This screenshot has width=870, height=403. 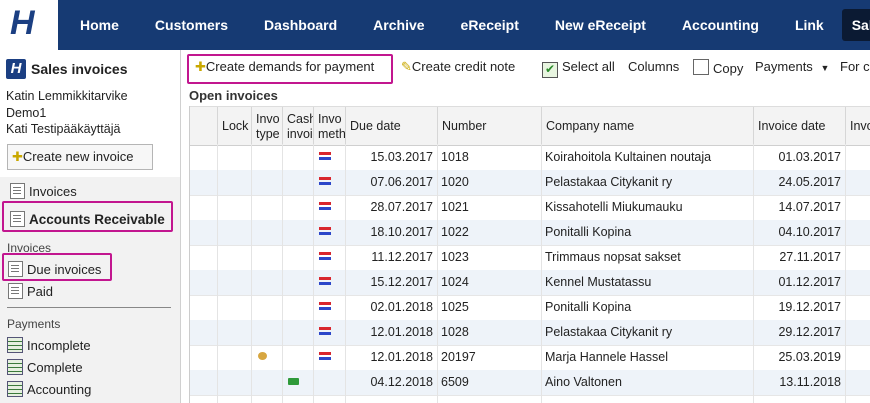 I want to click on create-credit-note-button: ✎Create credit note, so click(x=458, y=67).